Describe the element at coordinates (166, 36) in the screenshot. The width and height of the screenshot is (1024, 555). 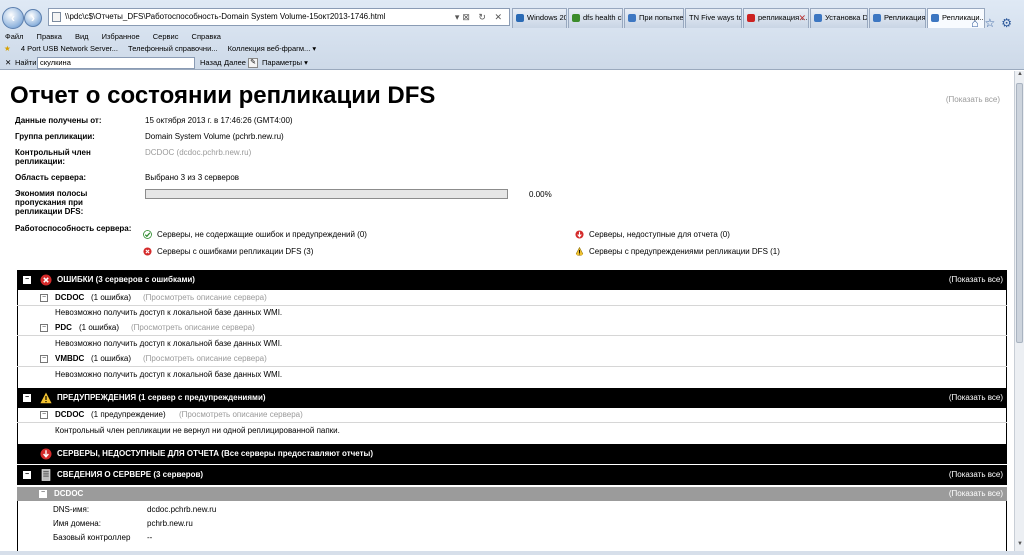
I see `menu-tools: Сервис` at that location.